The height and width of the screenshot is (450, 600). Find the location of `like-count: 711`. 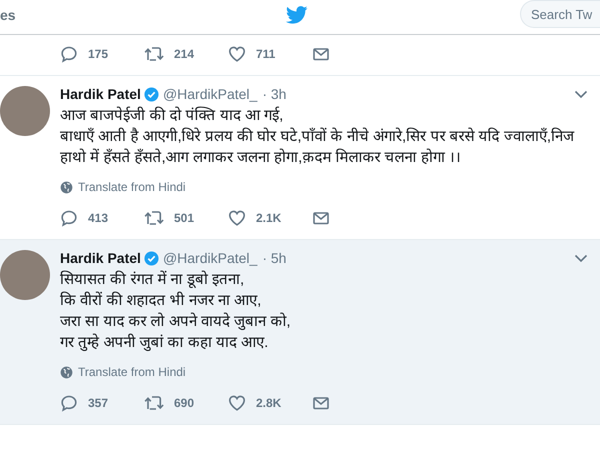

like-count: 711 is located at coordinates (266, 54).